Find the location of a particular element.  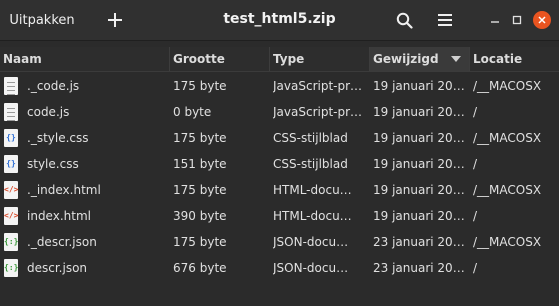

minimize-button is located at coordinates (495, 20).